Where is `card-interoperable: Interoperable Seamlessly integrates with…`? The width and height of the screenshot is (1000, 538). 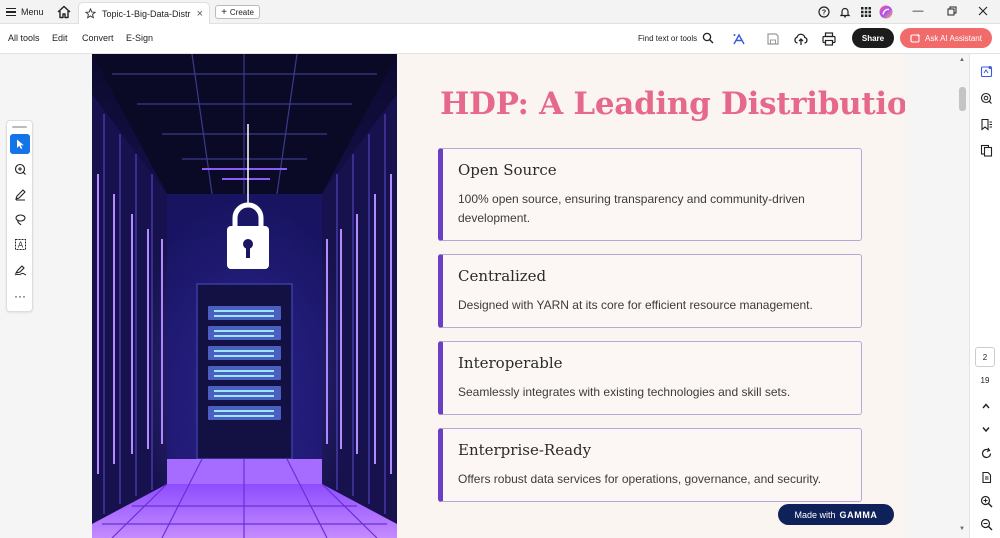 card-interoperable: Interoperable Seamlessly integrates with… is located at coordinates (650, 378).